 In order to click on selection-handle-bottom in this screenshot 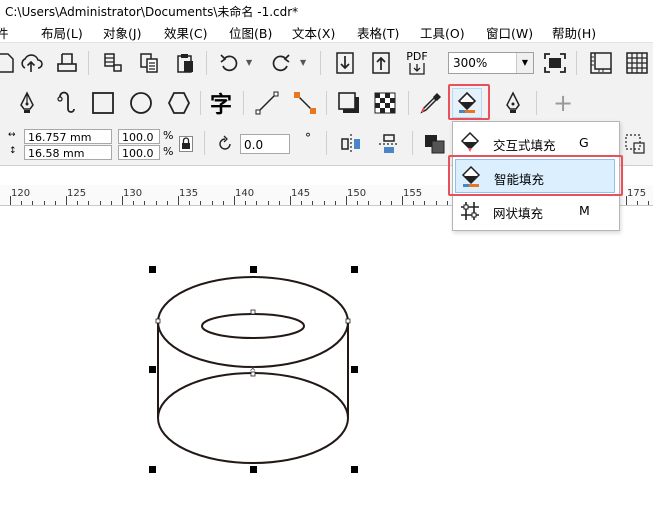, I will do `click(253, 469)`.